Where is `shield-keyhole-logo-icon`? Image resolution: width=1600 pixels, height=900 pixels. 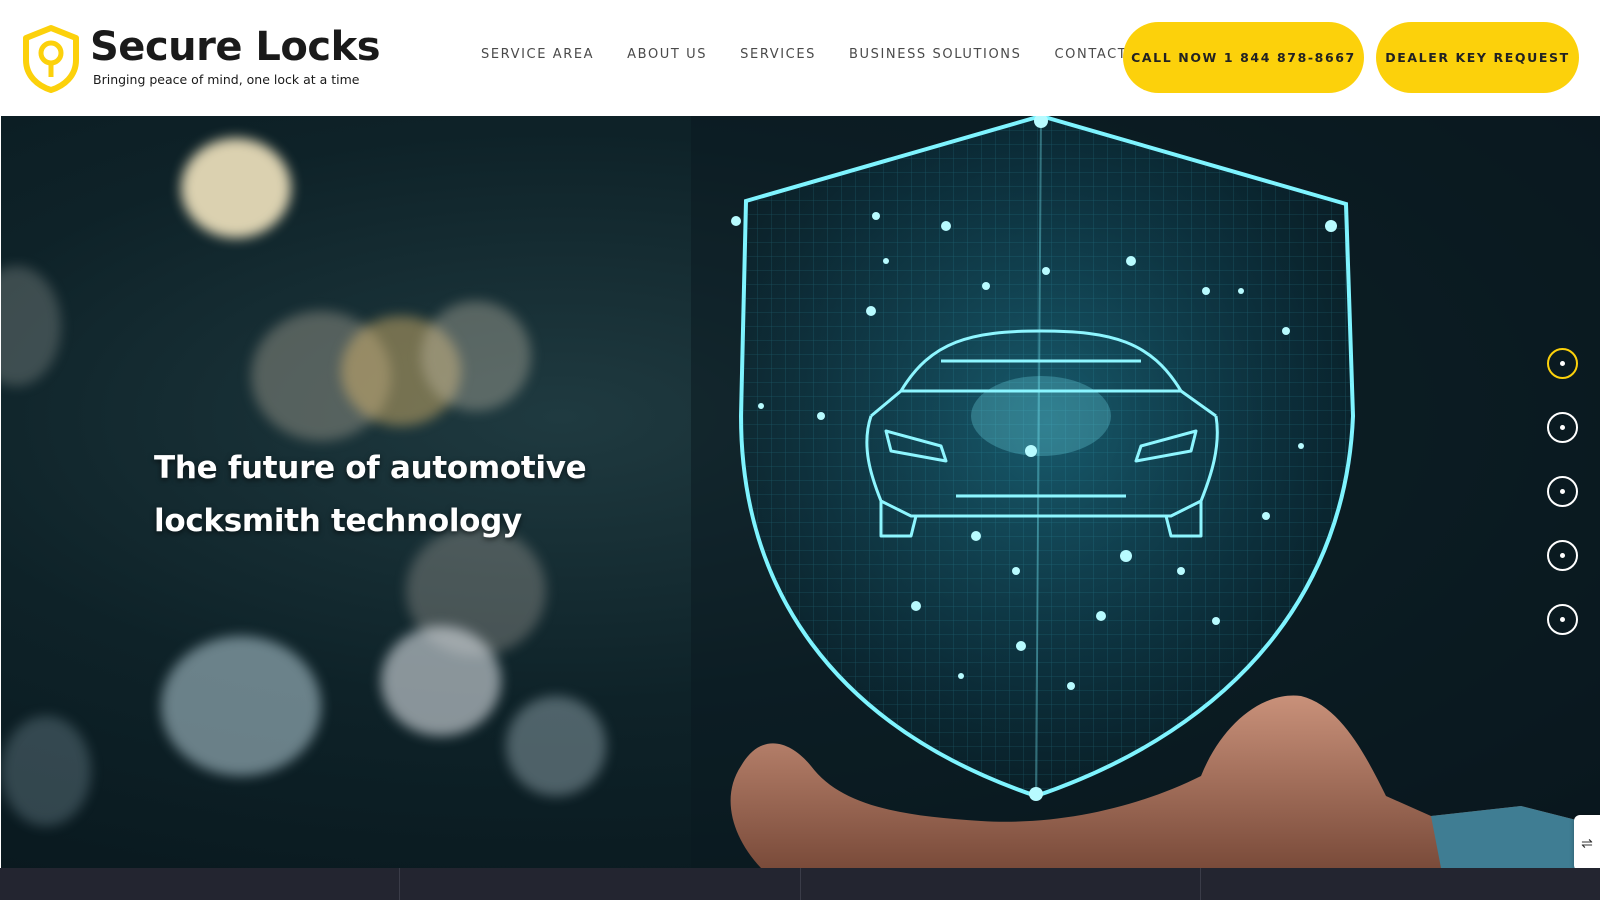 shield-keyhole-logo-icon is located at coordinates (51, 59).